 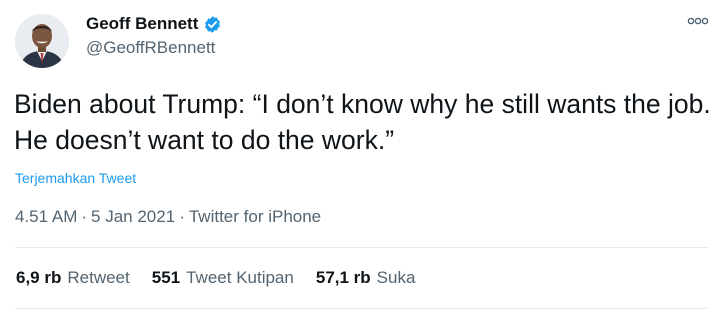 What do you see at coordinates (698, 21) in the screenshot?
I see `more-options-icon` at bounding box center [698, 21].